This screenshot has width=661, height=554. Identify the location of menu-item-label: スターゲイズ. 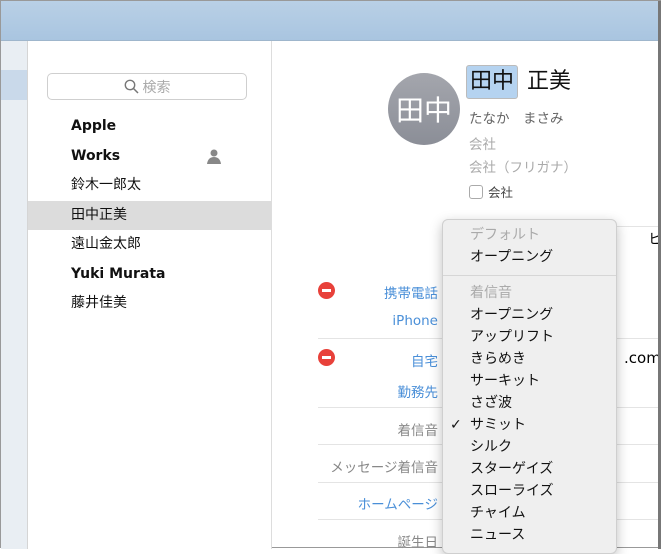
(512, 469).